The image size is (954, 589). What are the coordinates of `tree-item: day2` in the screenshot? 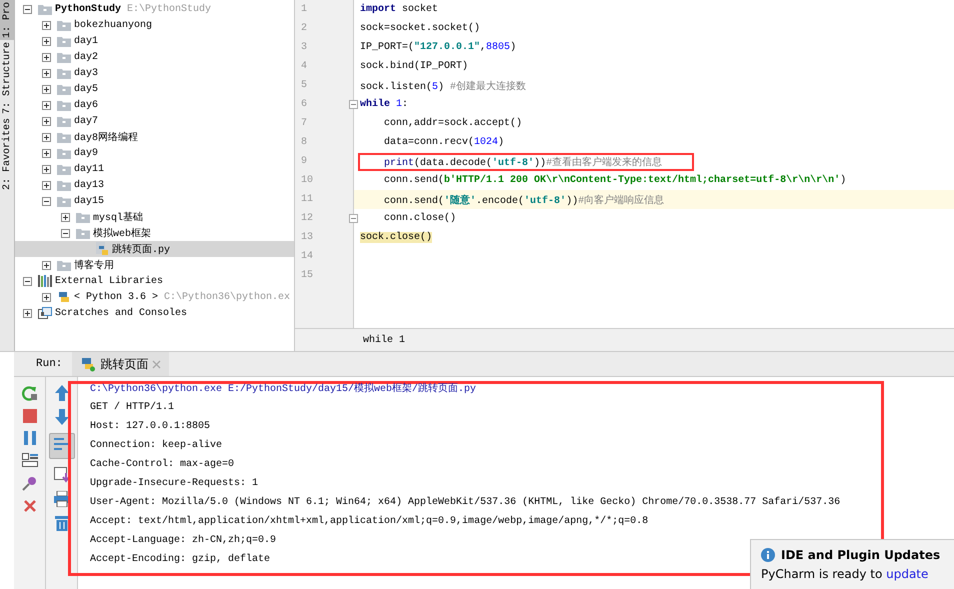 It's located at (154, 57).